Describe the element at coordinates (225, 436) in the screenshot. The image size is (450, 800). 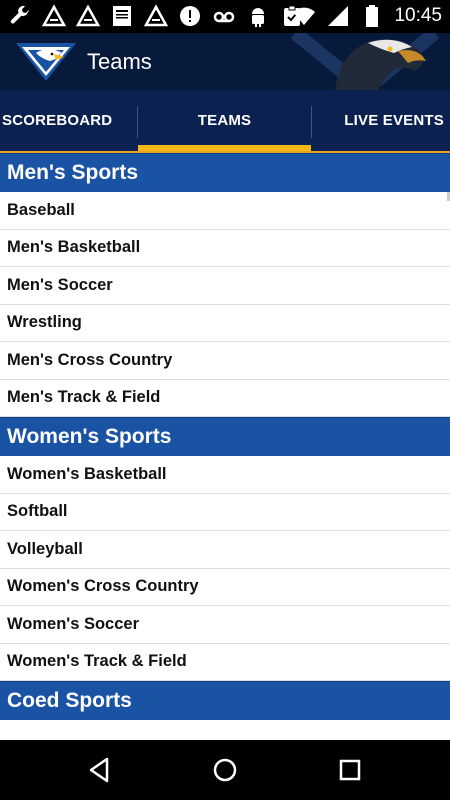
I see `section-header-womens-sports: Women's Sports` at that location.